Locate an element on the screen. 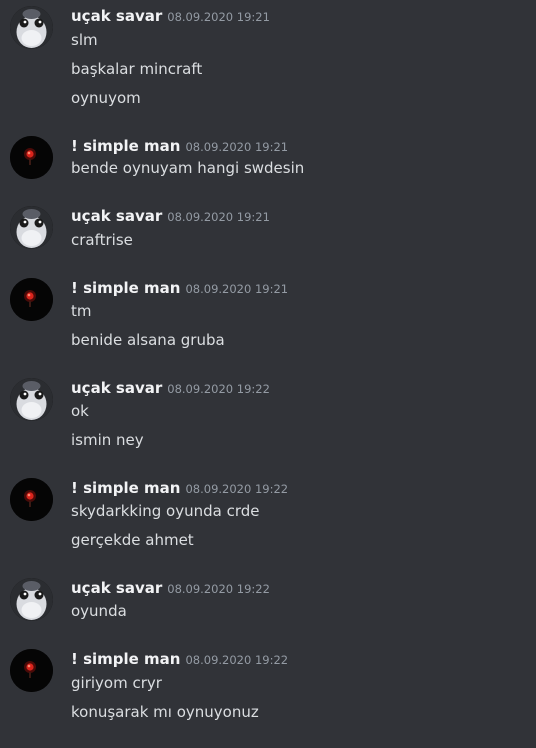 This screenshot has width=536, height=748. message-text: benide alsana gruba is located at coordinates (148, 340).